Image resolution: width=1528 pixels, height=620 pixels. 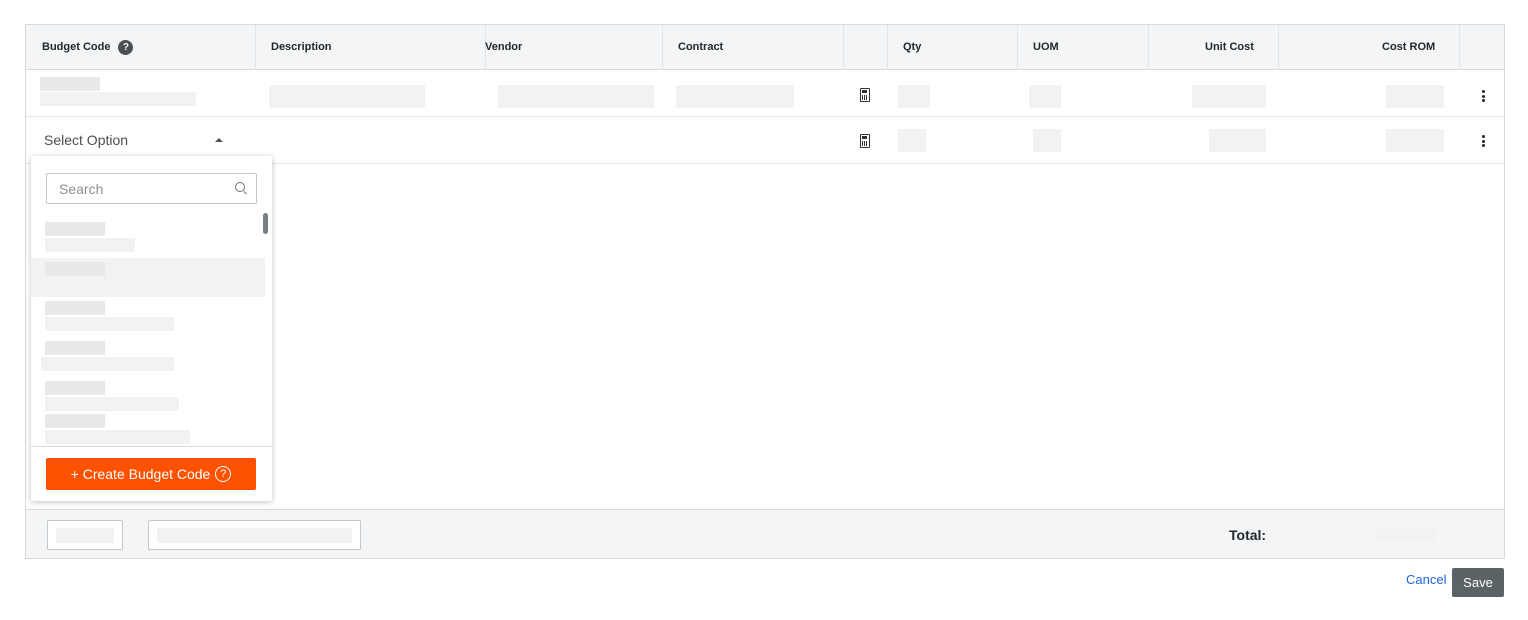 I want to click on search-input, so click(x=137, y=188).